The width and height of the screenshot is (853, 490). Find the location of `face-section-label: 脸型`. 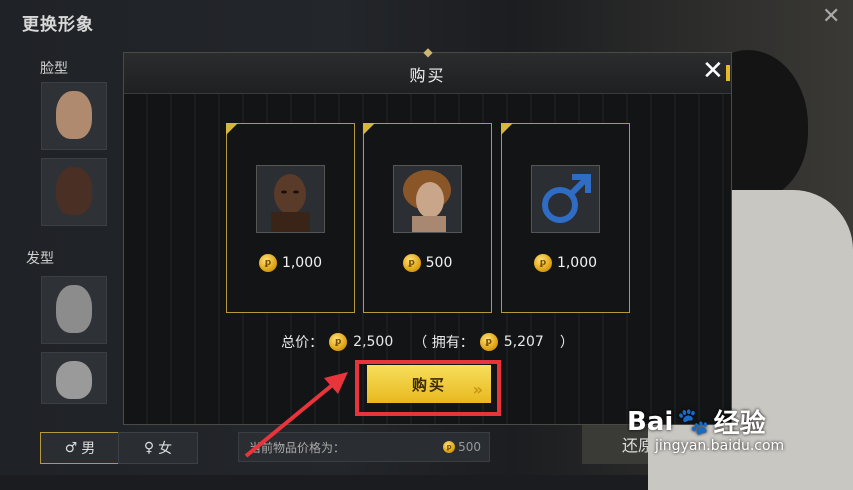

face-section-label: 脸型 is located at coordinates (54, 69).